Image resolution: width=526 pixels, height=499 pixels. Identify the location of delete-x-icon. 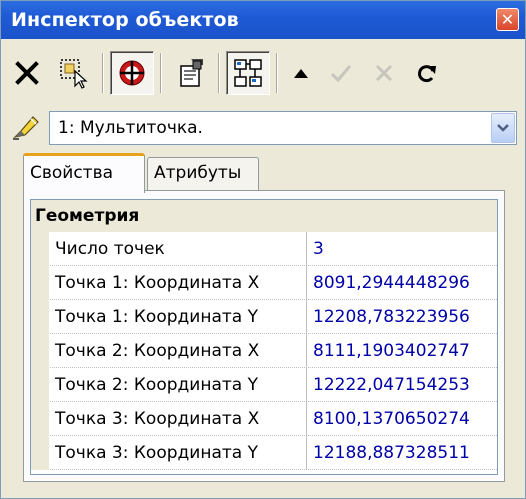
(27, 73).